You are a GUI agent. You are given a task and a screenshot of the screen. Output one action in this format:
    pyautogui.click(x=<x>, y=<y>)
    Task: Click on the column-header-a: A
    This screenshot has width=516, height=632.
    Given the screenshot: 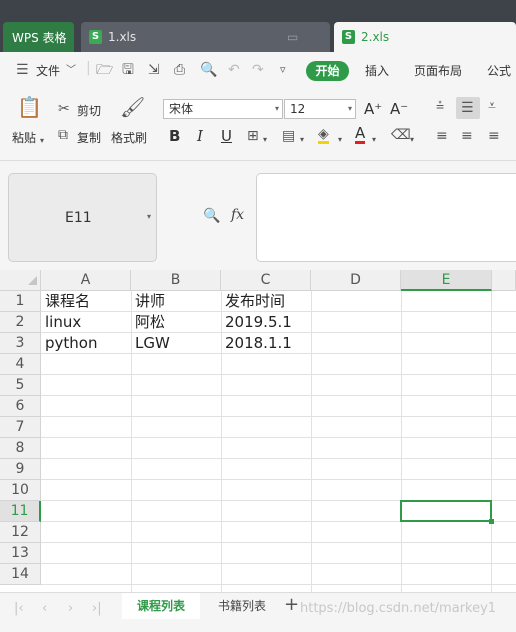 What is the action you would take?
    pyautogui.click(x=86, y=280)
    